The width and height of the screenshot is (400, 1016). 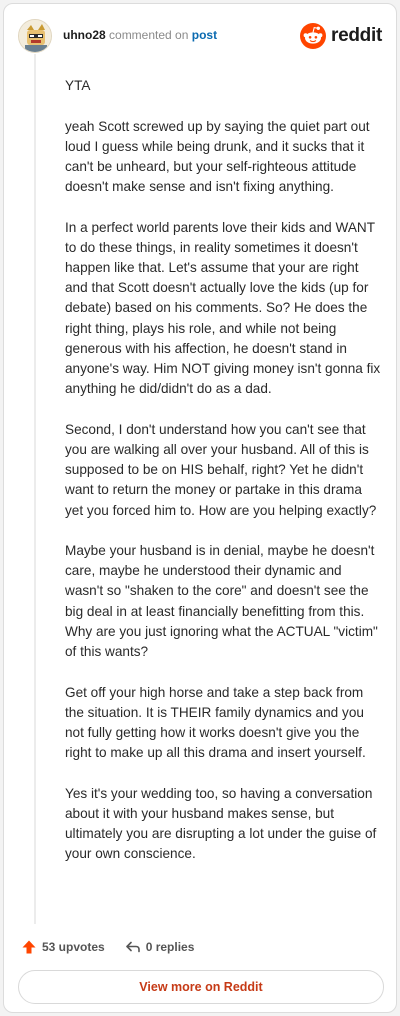 I want to click on upvote-count: 53 upvotes, so click(x=73, y=947).